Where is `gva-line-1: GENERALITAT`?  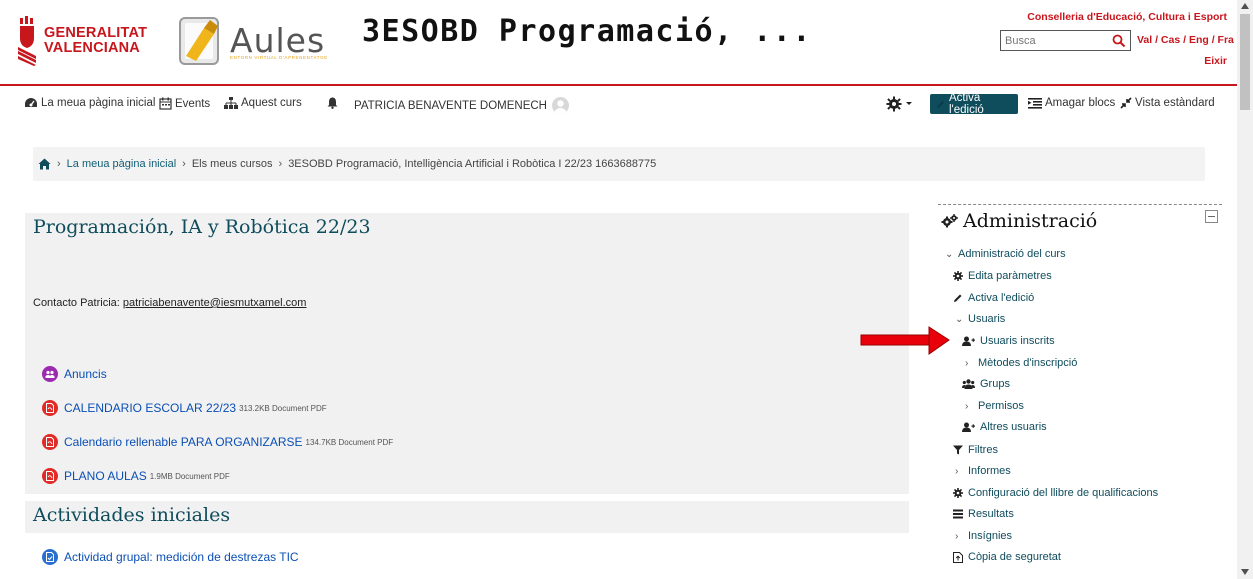
gva-line-1: GENERALITAT is located at coordinates (96, 33).